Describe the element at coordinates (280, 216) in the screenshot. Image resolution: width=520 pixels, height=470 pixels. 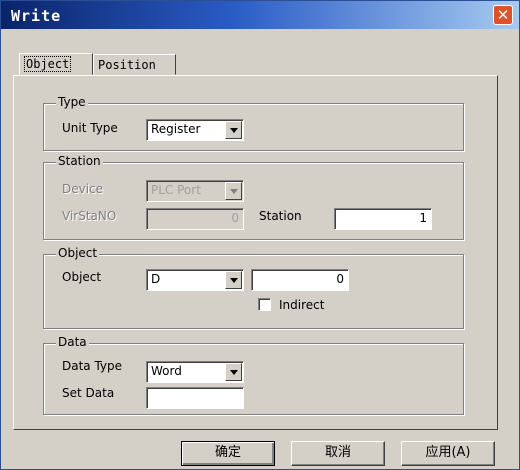
I see `station-label: Station` at that location.